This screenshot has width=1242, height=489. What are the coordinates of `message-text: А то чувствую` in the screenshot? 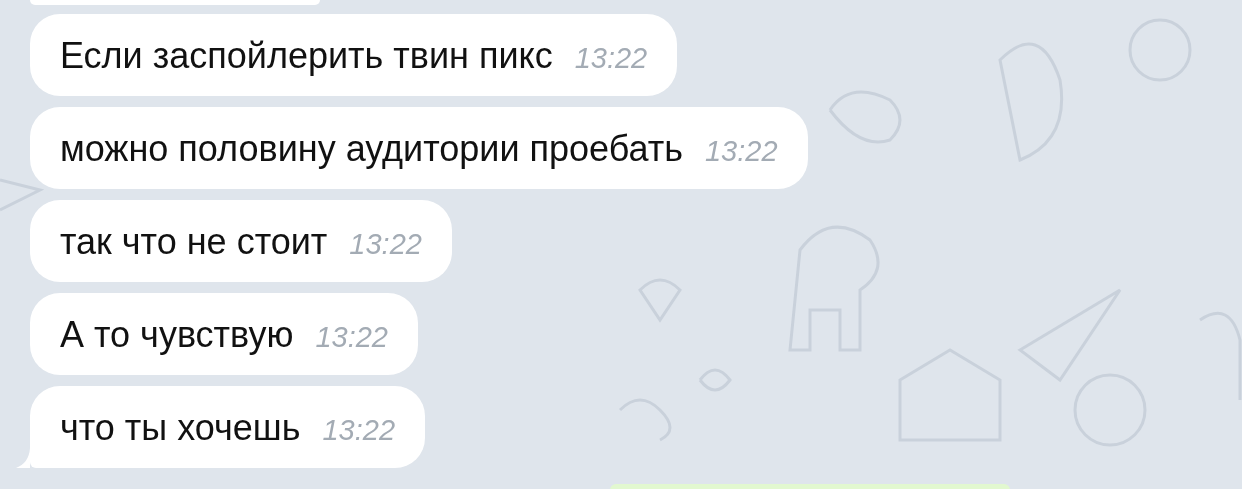 It's located at (177, 335).